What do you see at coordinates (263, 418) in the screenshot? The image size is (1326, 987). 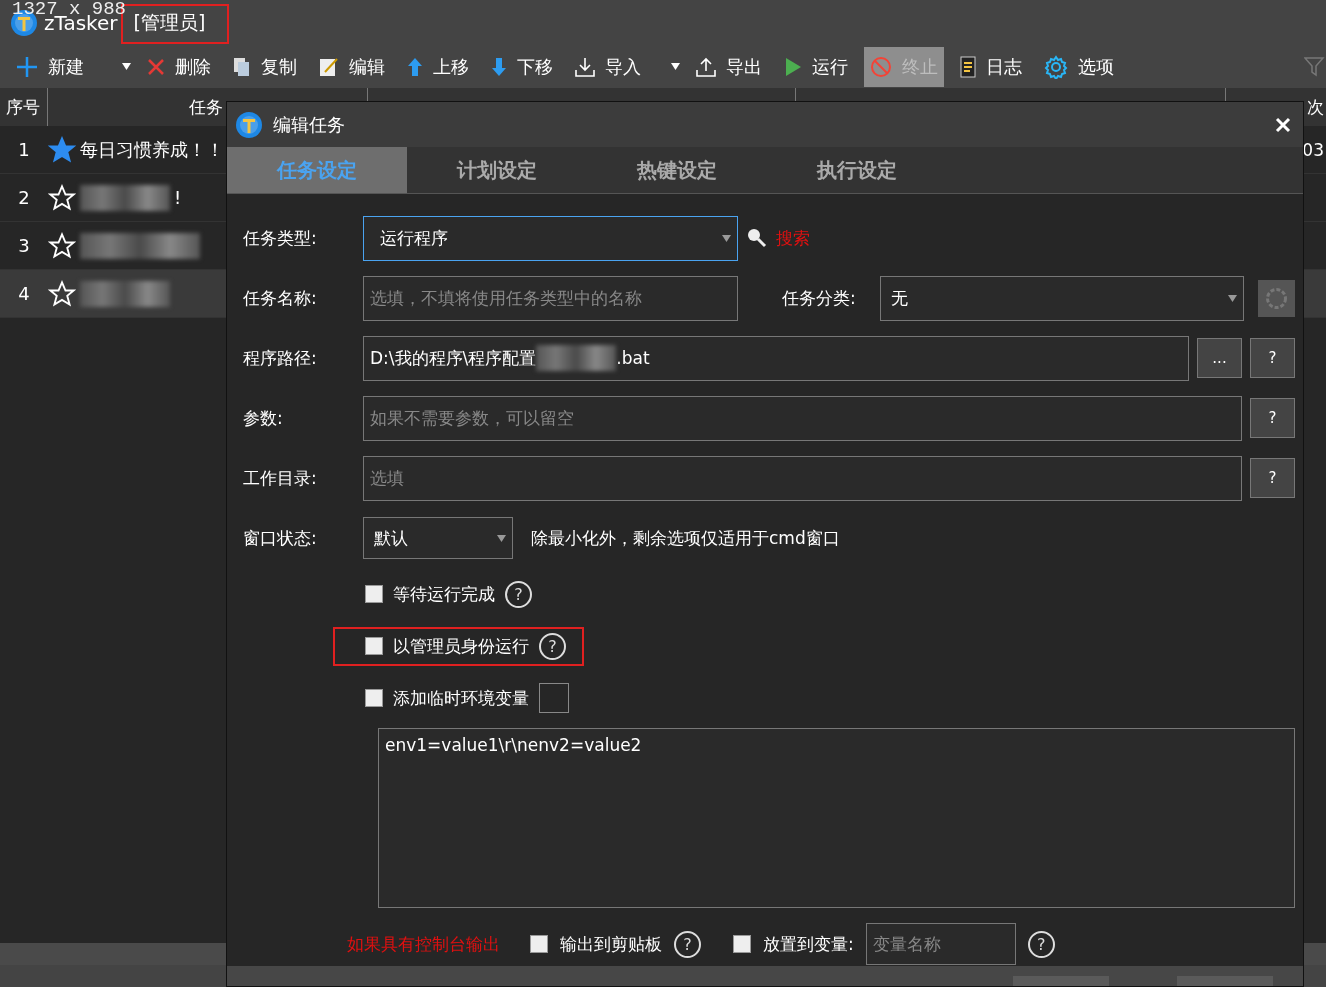 I see `field-label: 参数:` at bounding box center [263, 418].